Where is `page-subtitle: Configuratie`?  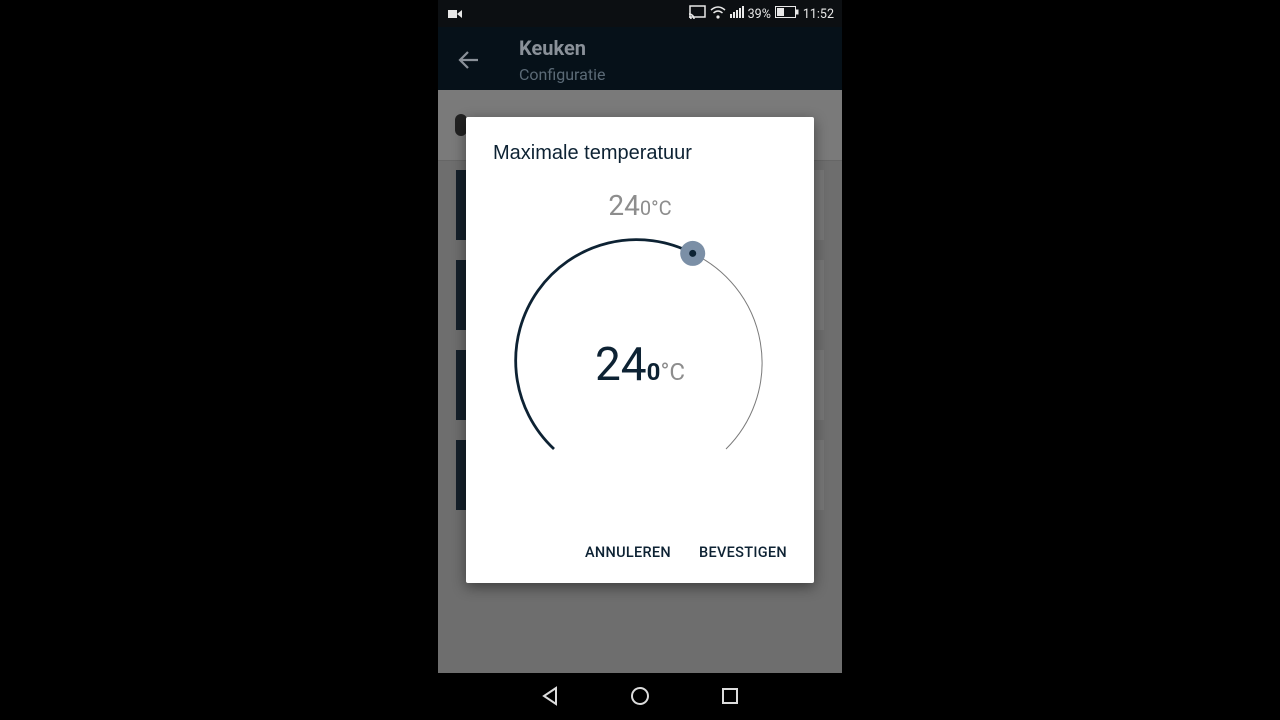 page-subtitle: Configuratie is located at coordinates (562, 74).